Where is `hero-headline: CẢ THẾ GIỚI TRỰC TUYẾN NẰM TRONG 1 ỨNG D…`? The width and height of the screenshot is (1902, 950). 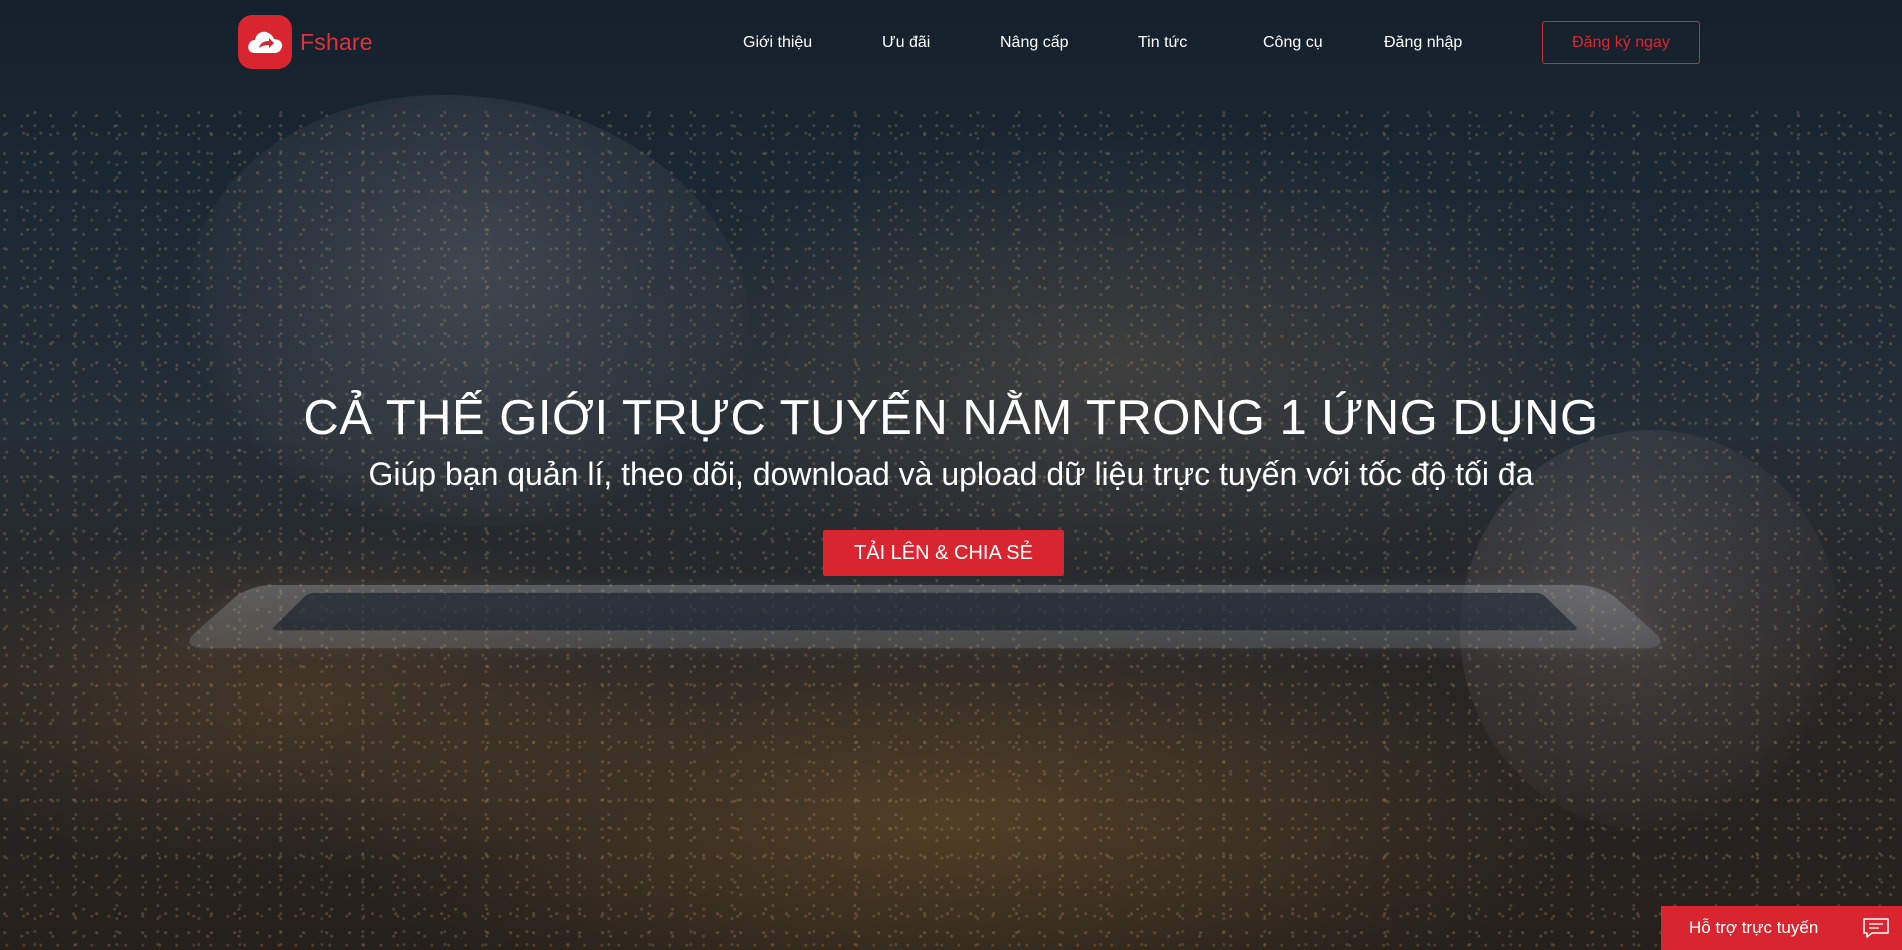
hero-headline: CẢ THẾ GIỚI TRỰC TUYẾN NẰM TRONG 1 ỨNG D… is located at coordinates (951, 418).